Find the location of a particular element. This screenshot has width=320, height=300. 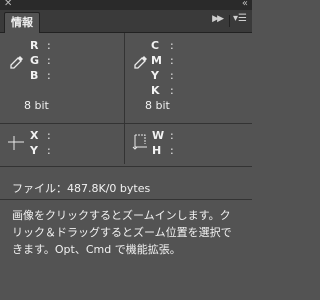

panel-menu-icon: ▾☰ is located at coordinates (240, 18).